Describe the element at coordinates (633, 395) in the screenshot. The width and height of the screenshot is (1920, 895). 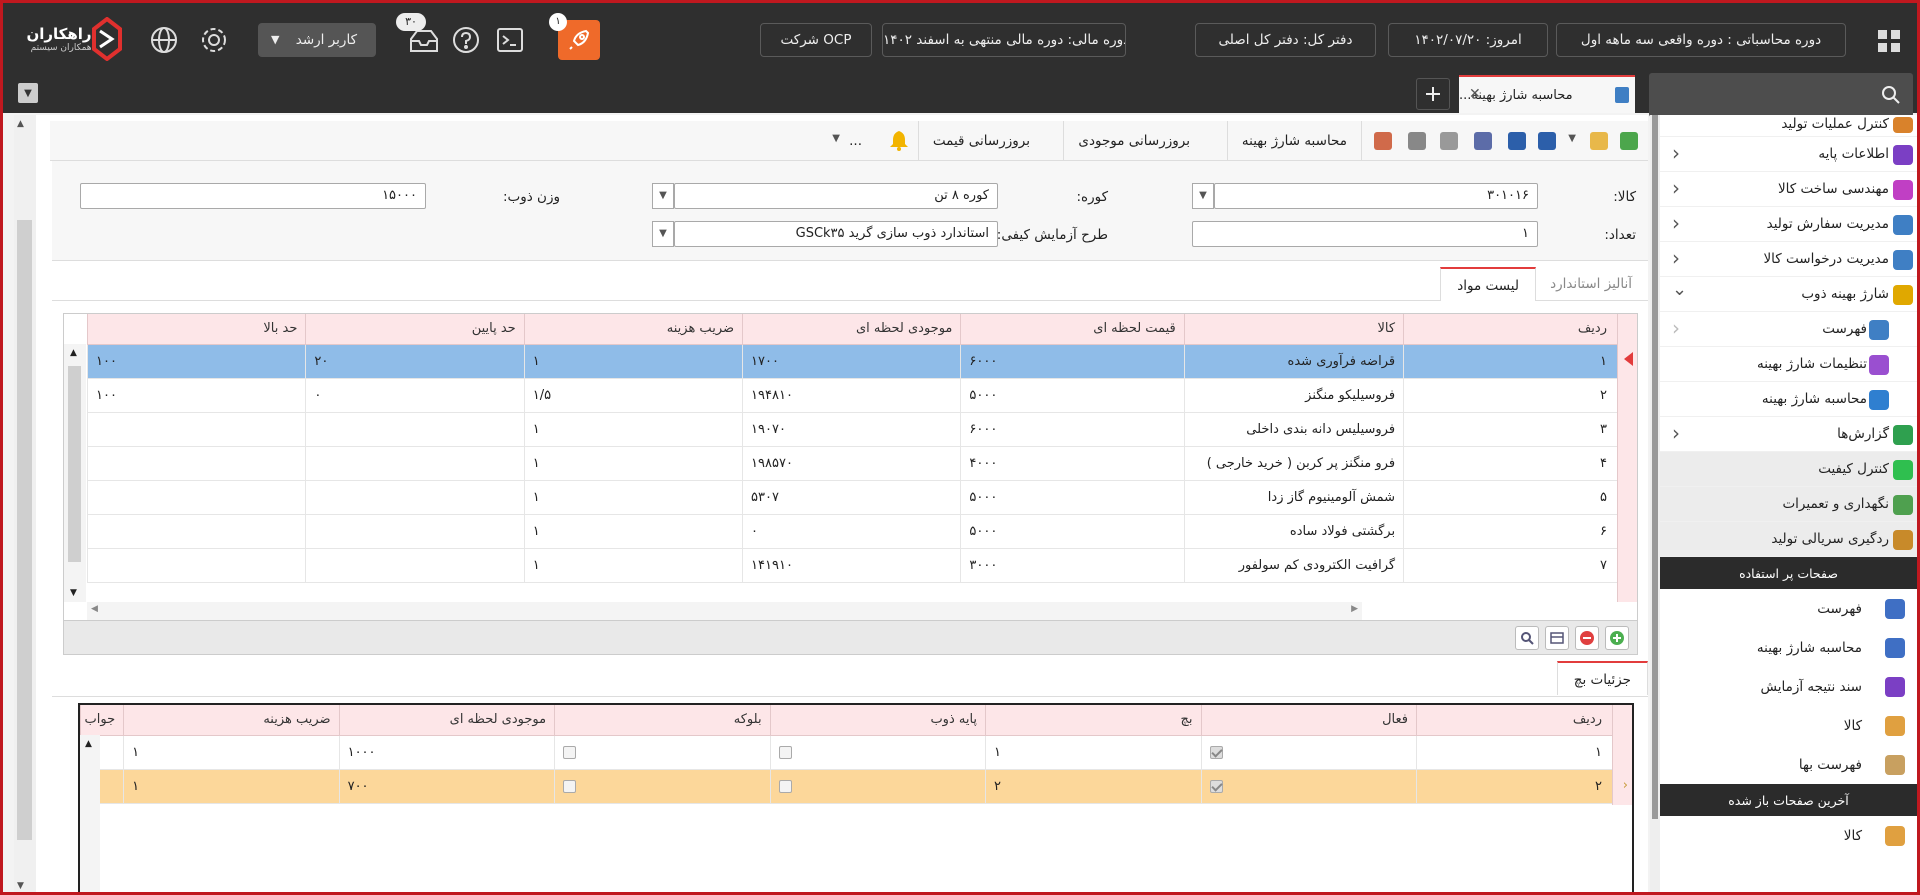
I see `table-cell: ۱/۵` at that location.